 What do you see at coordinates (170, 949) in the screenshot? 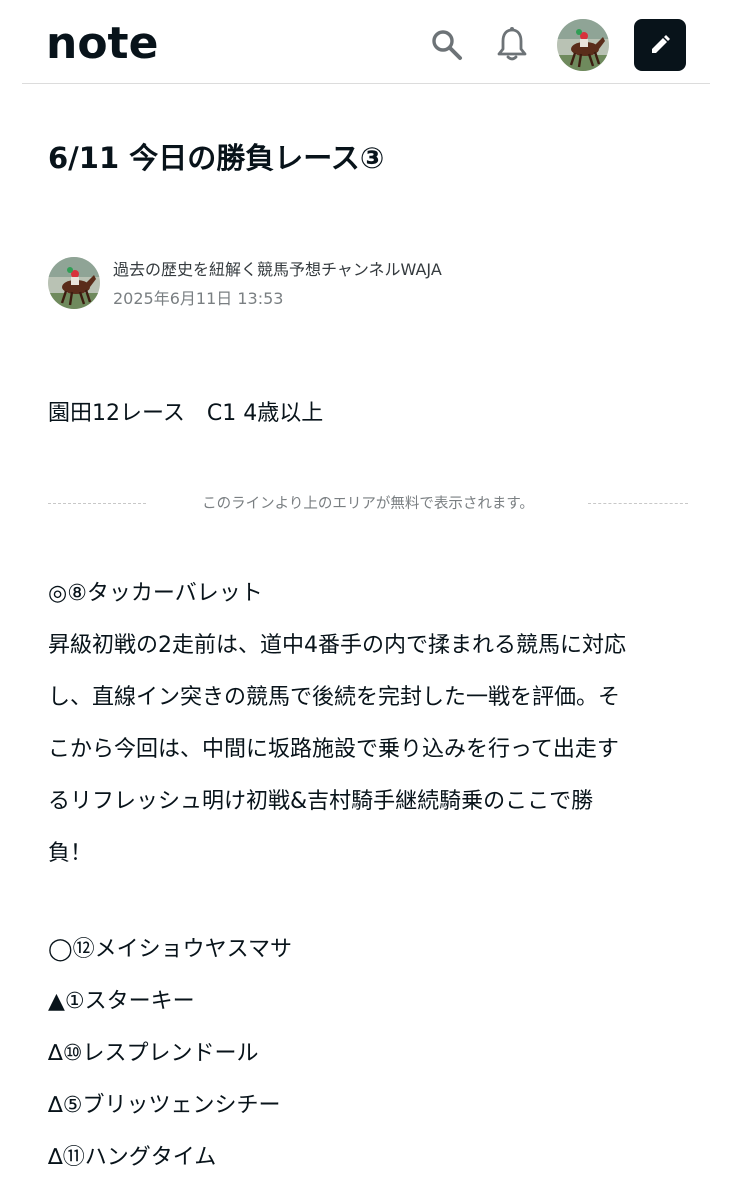
I see `pick-list-item: ◯⑫メイショウヤスマサ` at bounding box center [170, 949].